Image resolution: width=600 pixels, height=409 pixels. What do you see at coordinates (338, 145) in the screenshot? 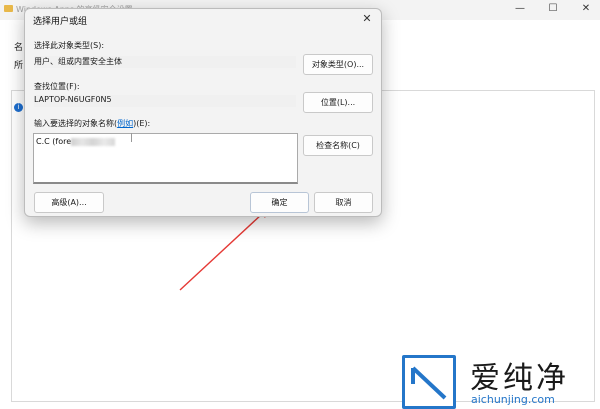
I see `check-names-button: 检查名称(C)` at bounding box center [338, 145].